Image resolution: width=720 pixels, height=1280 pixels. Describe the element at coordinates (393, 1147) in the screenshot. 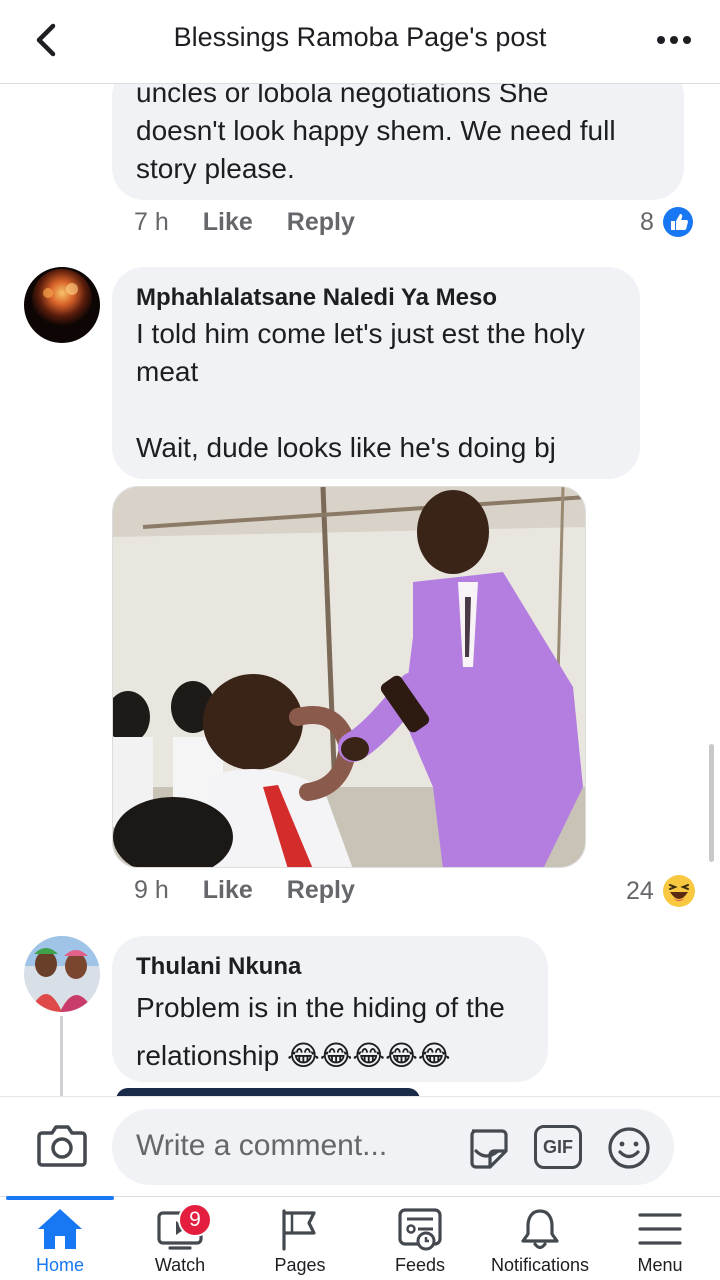

I see `comment-input: Write a comment... GIF` at that location.